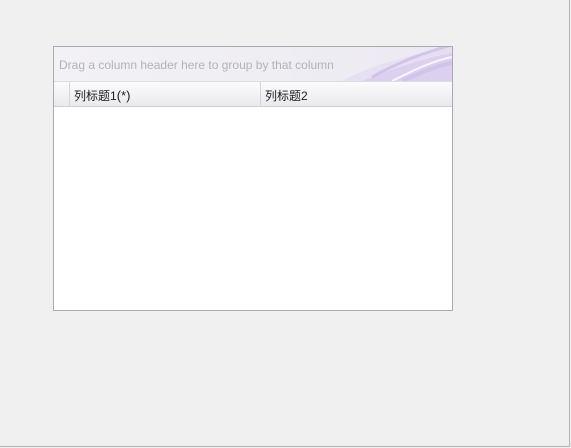 Image resolution: width=571 pixels, height=448 pixels. I want to click on row-indicator-header, so click(62, 94).